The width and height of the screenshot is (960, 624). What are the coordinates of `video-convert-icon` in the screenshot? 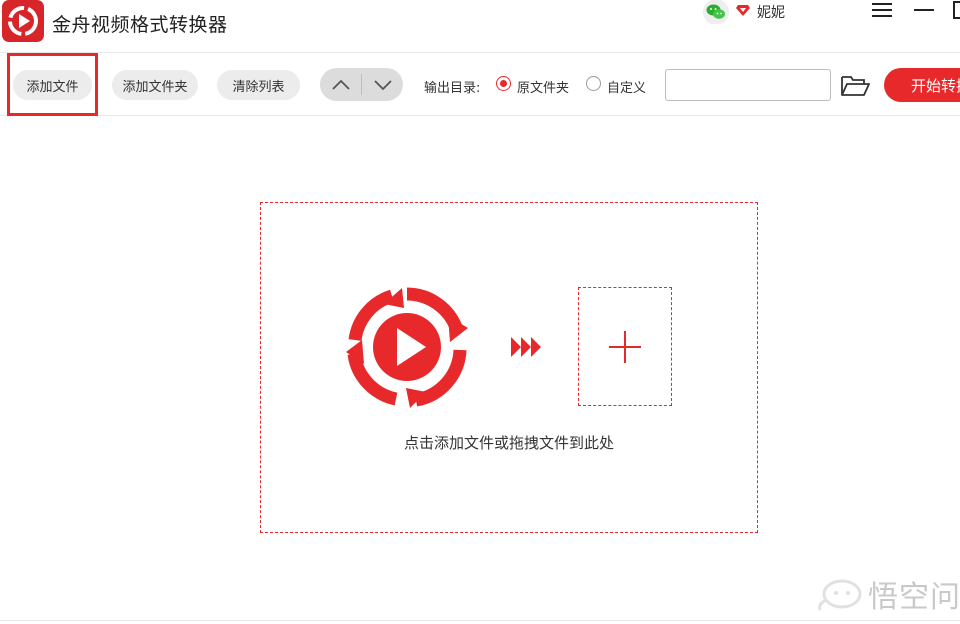 It's located at (407, 347).